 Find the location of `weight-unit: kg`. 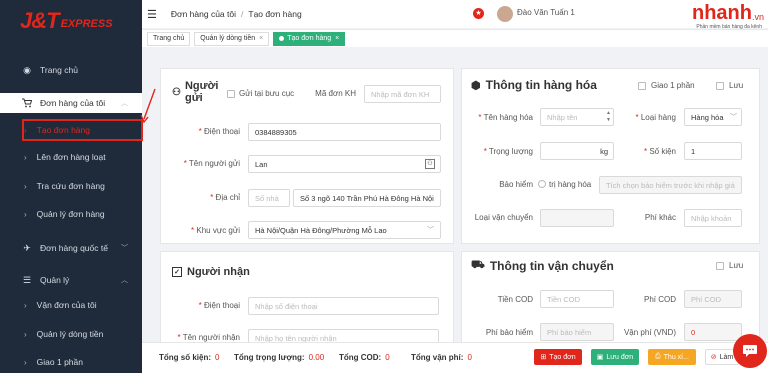

weight-unit: kg is located at coordinates (604, 151).